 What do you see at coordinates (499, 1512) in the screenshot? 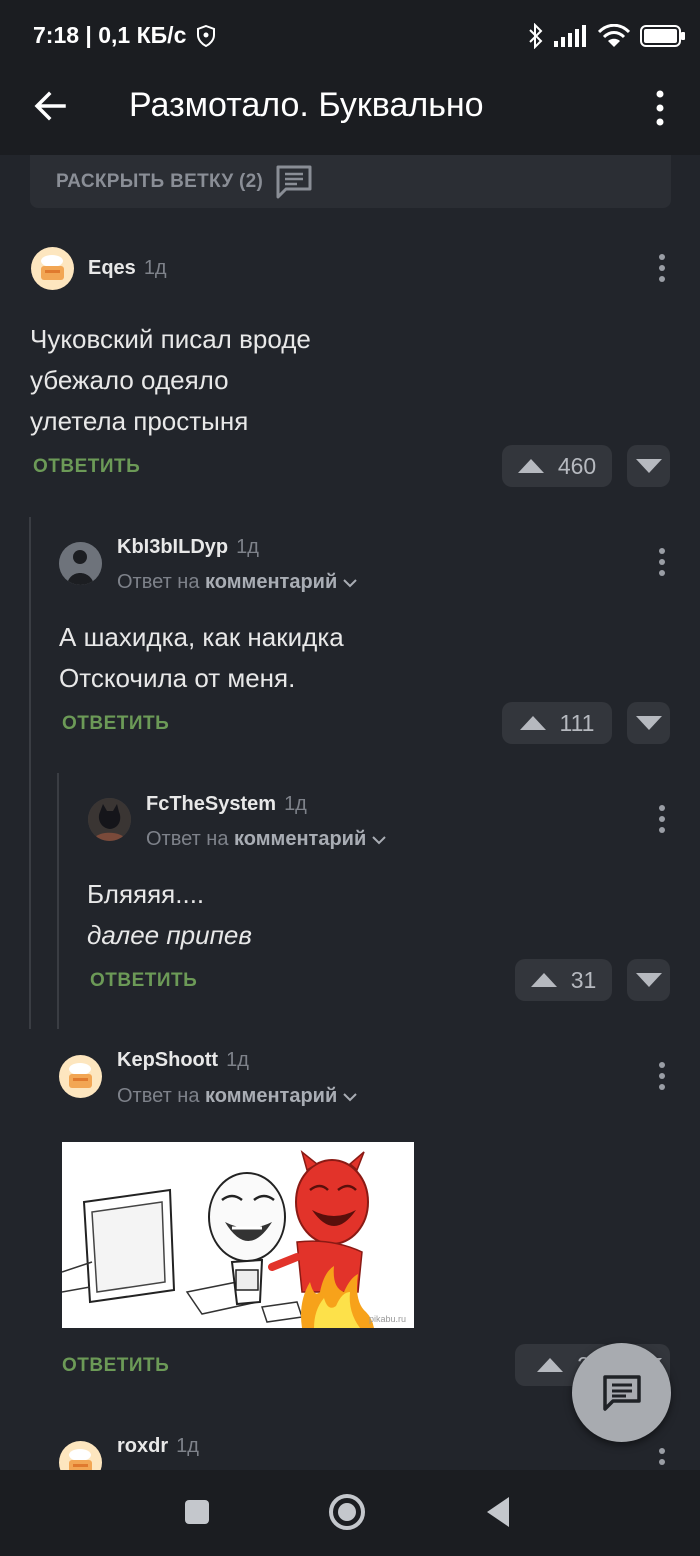
I see `back-triangle-icon` at bounding box center [499, 1512].